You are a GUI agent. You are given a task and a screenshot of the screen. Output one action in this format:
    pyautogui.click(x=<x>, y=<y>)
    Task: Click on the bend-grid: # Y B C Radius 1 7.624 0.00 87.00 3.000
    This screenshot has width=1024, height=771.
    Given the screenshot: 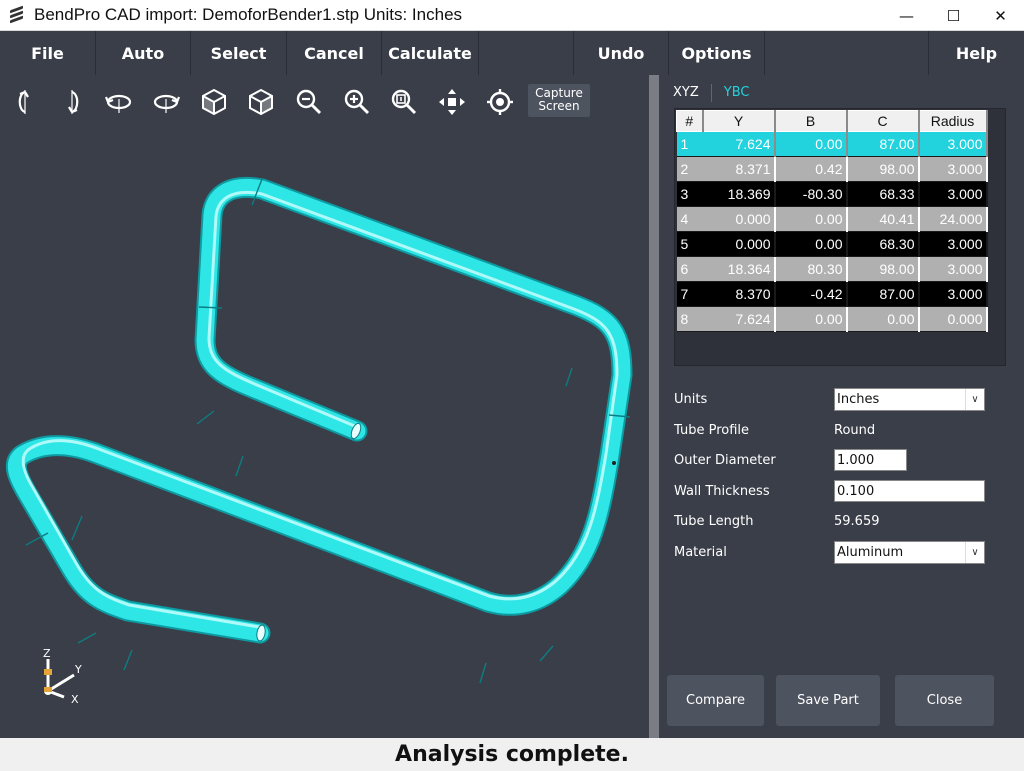 What is the action you would take?
    pyautogui.click(x=832, y=221)
    